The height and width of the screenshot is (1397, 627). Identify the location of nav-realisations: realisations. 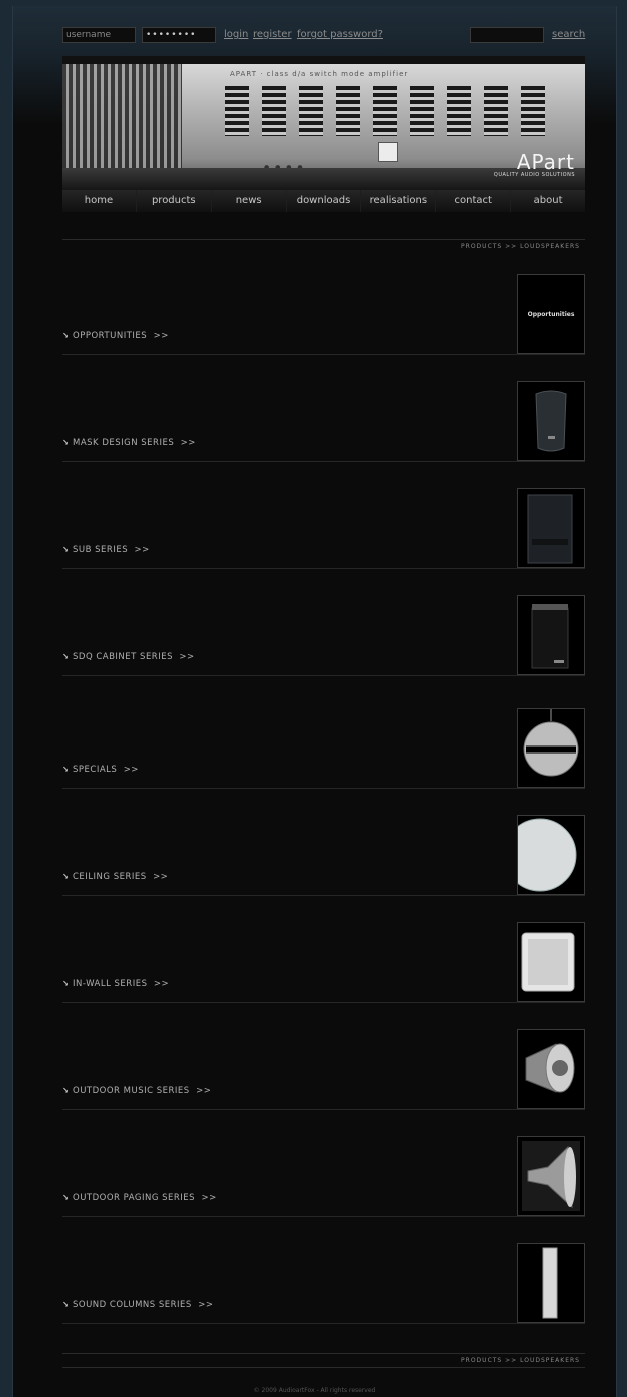
(399, 201).